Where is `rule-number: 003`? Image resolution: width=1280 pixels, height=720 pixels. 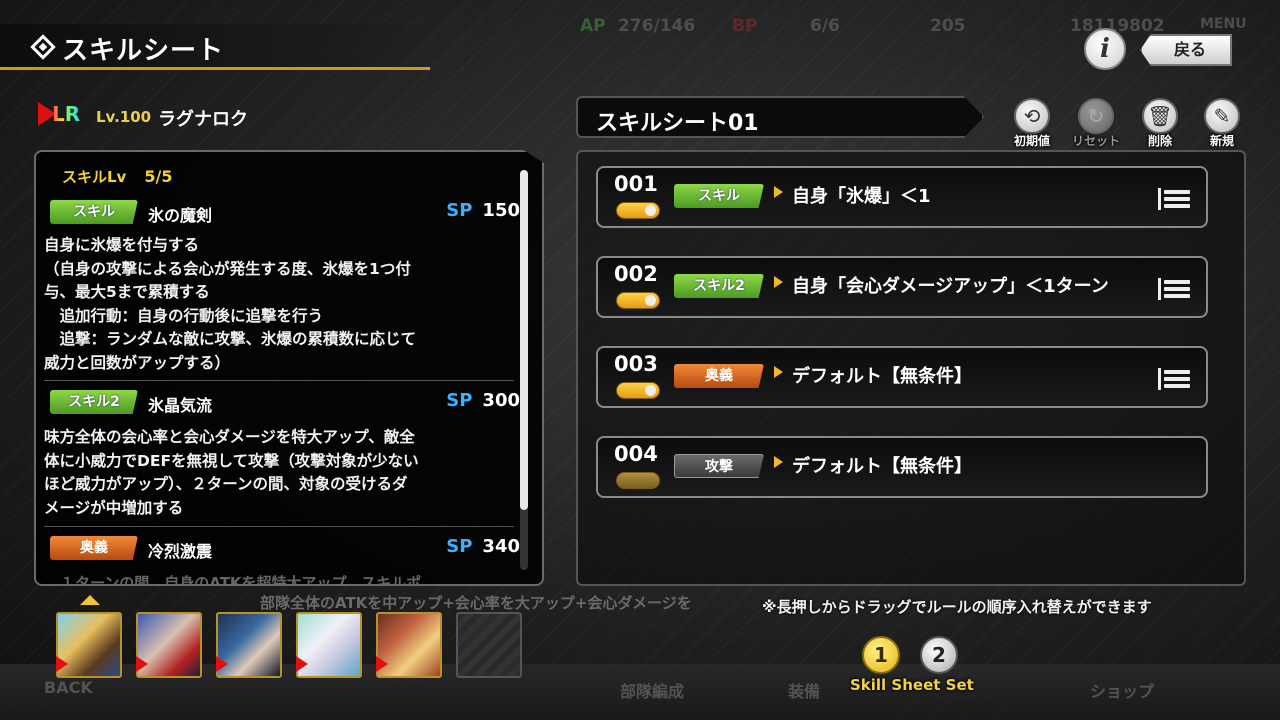
rule-number: 003 is located at coordinates (636, 364).